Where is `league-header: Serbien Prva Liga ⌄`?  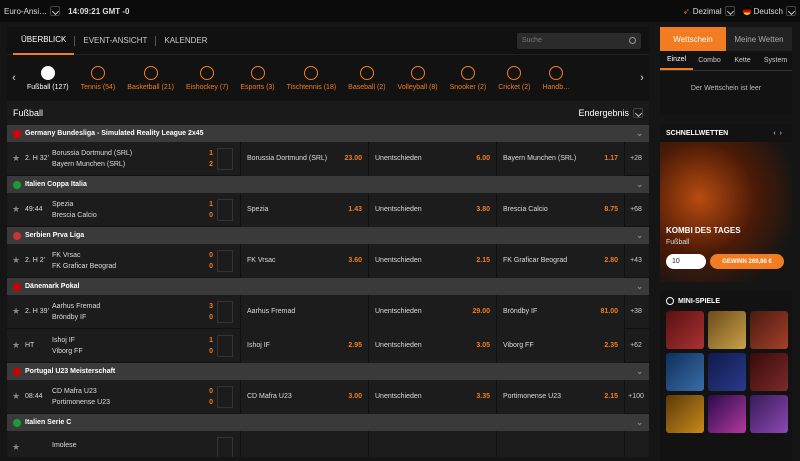
league-header: Serbien Prva Liga ⌄ is located at coordinates (328, 235).